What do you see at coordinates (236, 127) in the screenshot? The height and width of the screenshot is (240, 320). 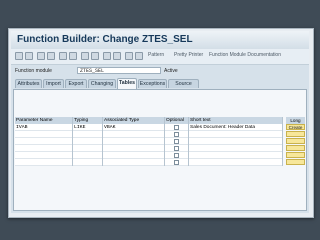 I see `cell-short-text: Sales Document: Header Data` at bounding box center [236, 127].